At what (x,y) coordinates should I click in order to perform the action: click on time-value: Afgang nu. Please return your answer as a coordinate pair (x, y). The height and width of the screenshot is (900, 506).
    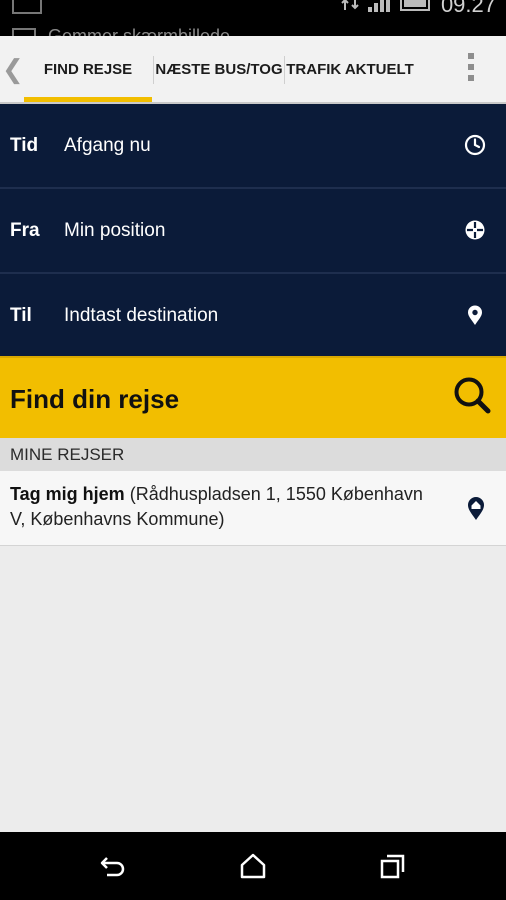
    Looking at the image, I should click on (107, 145).